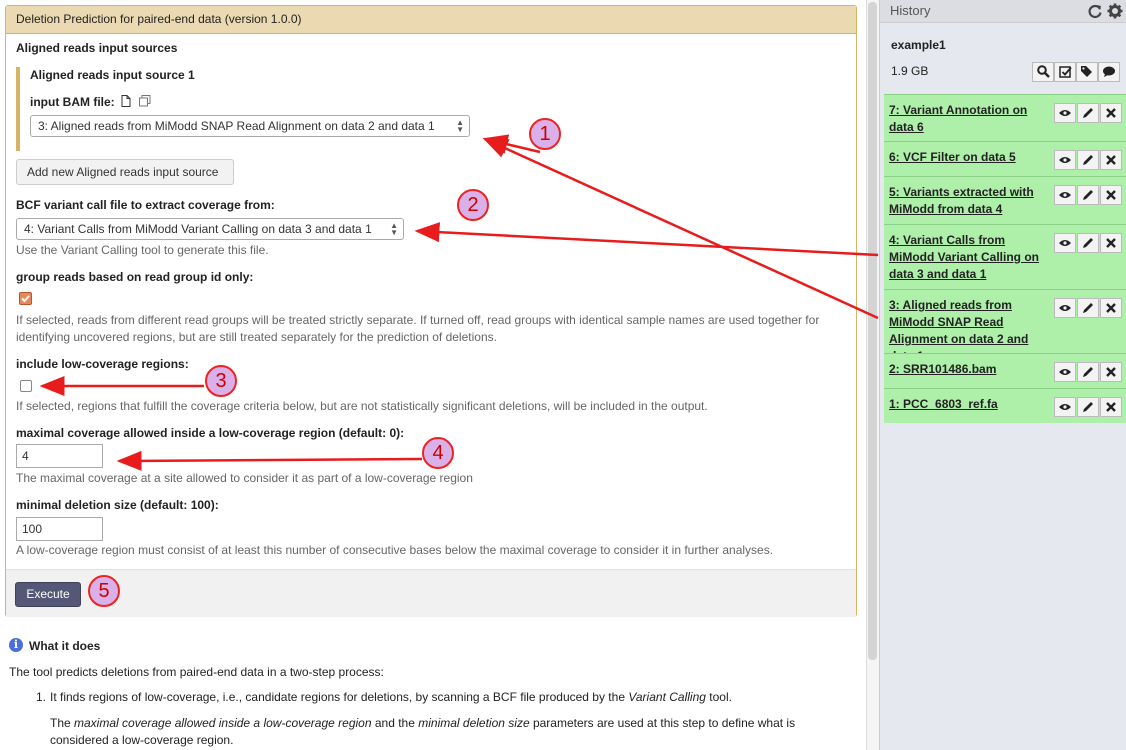 The width and height of the screenshot is (1126, 750). Describe the element at coordinates (126, 101) in the screenshot. I see `file-icon` at that location.